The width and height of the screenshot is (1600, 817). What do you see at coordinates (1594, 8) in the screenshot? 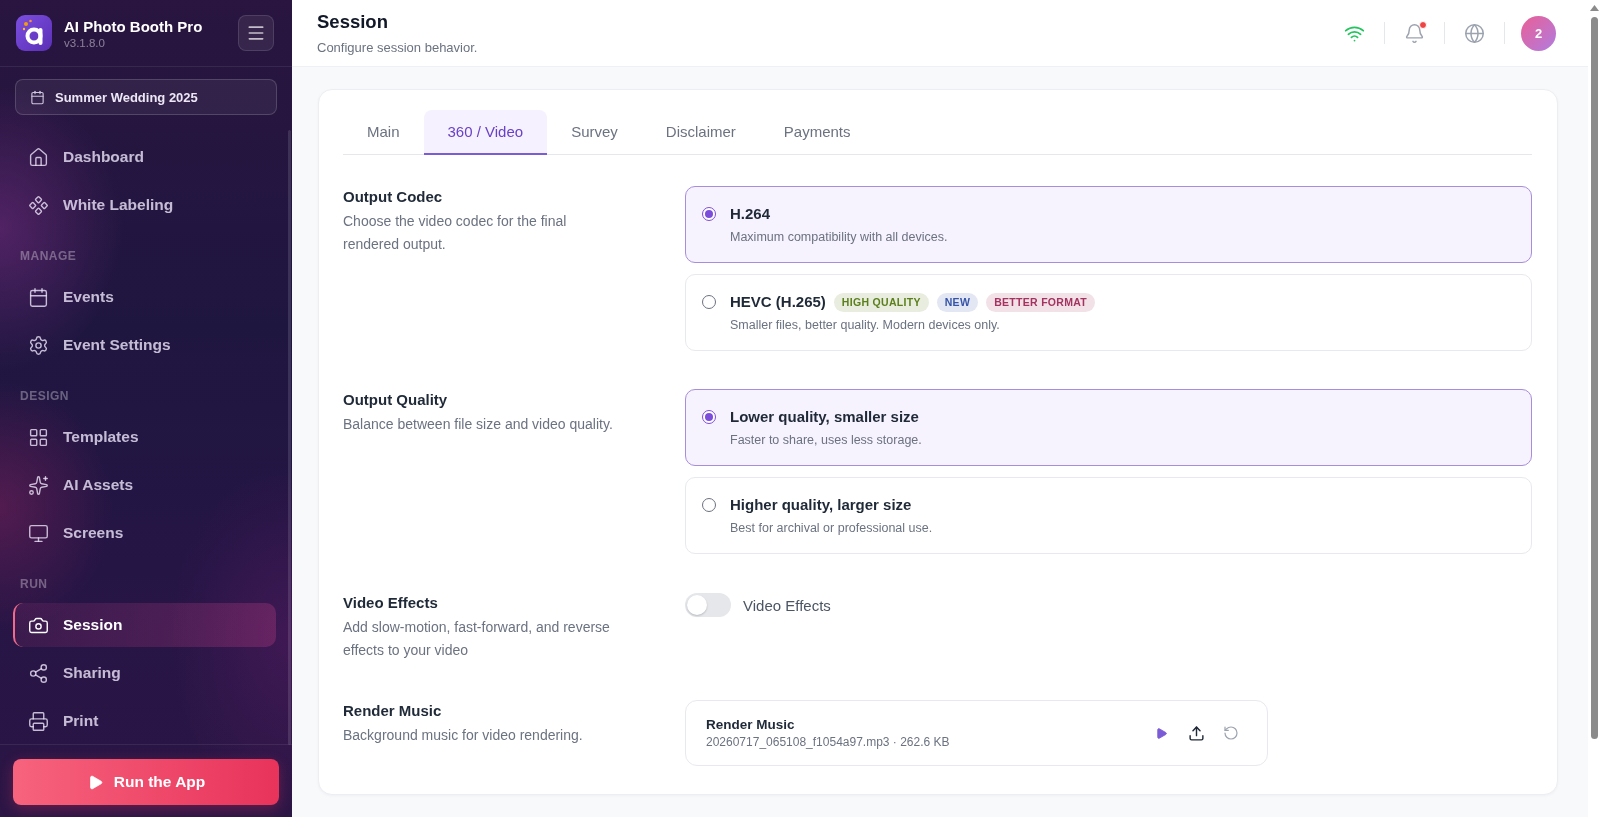
I see `scroll-up-icon` at bounding box center [1594, 8].